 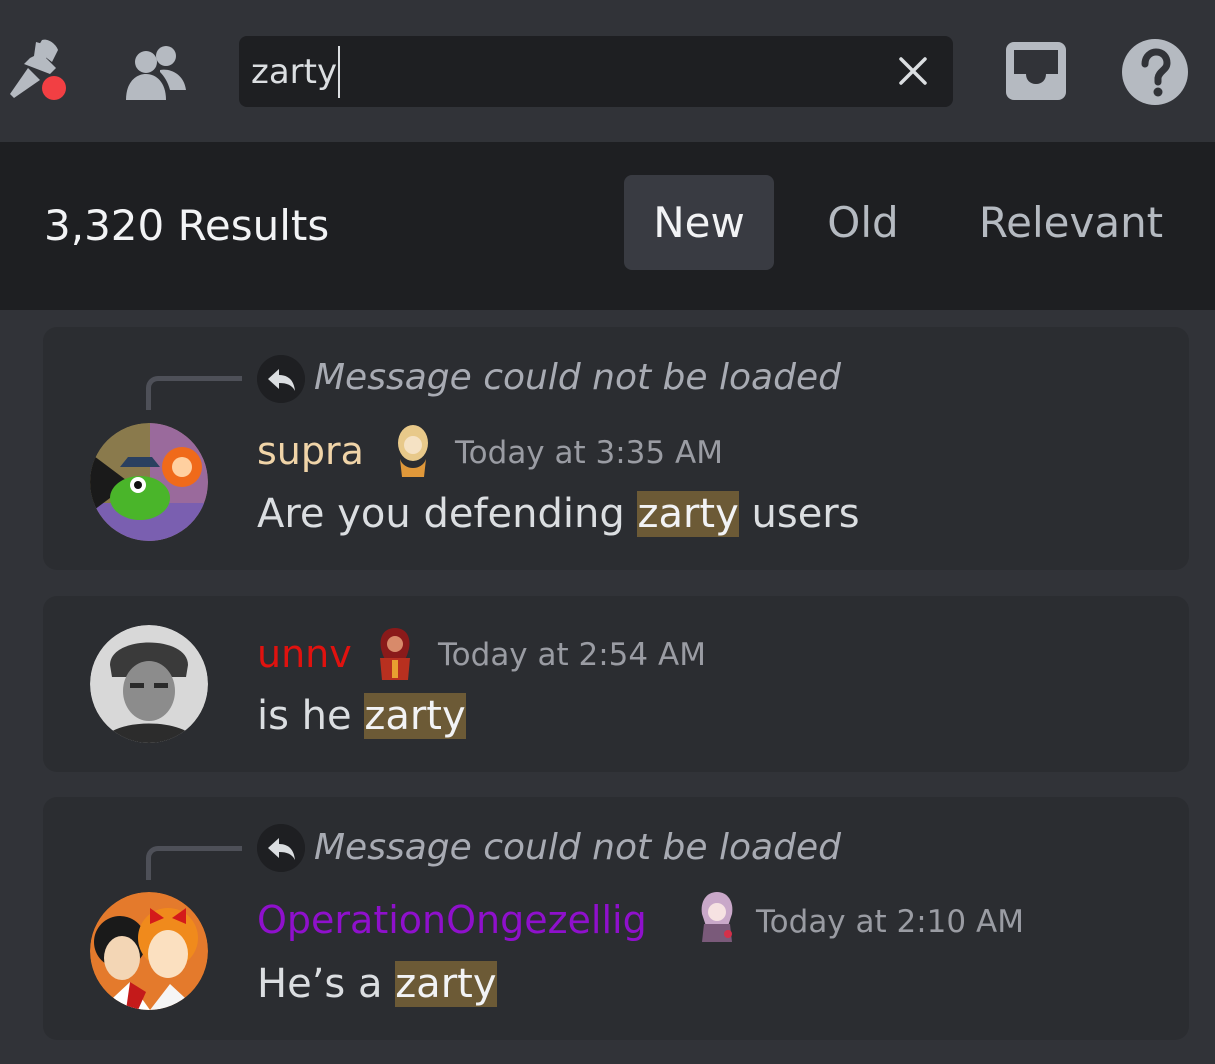 What do you see at coordinates (339, 71) in the screenshot?
I see `text-caret` at bounding box center [339, 71].